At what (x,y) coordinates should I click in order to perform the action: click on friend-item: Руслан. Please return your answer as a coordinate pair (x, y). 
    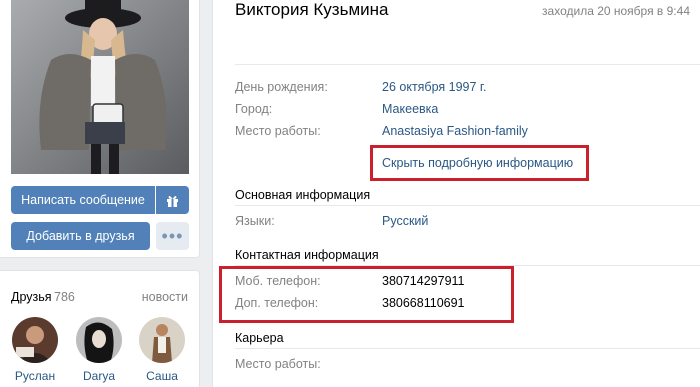
    Looking at the image, I should click on (35, 350).